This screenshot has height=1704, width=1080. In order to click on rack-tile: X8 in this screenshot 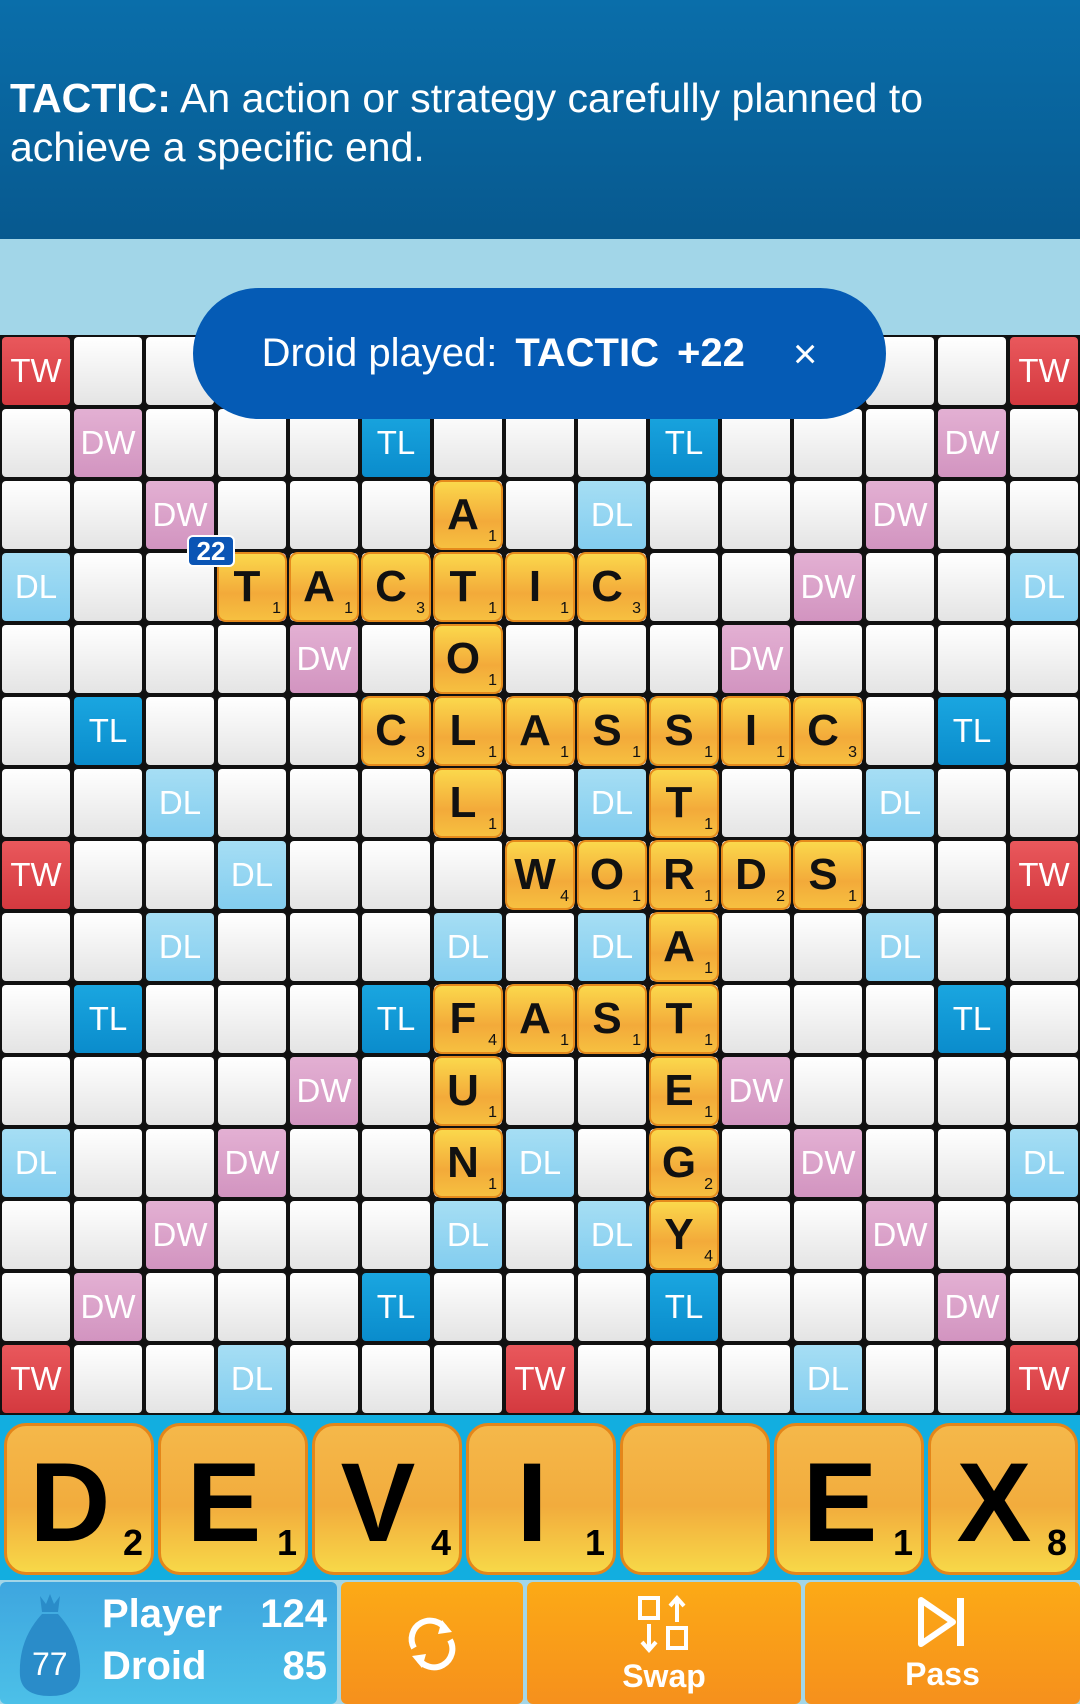, I will do `click(1003, 1499)`.